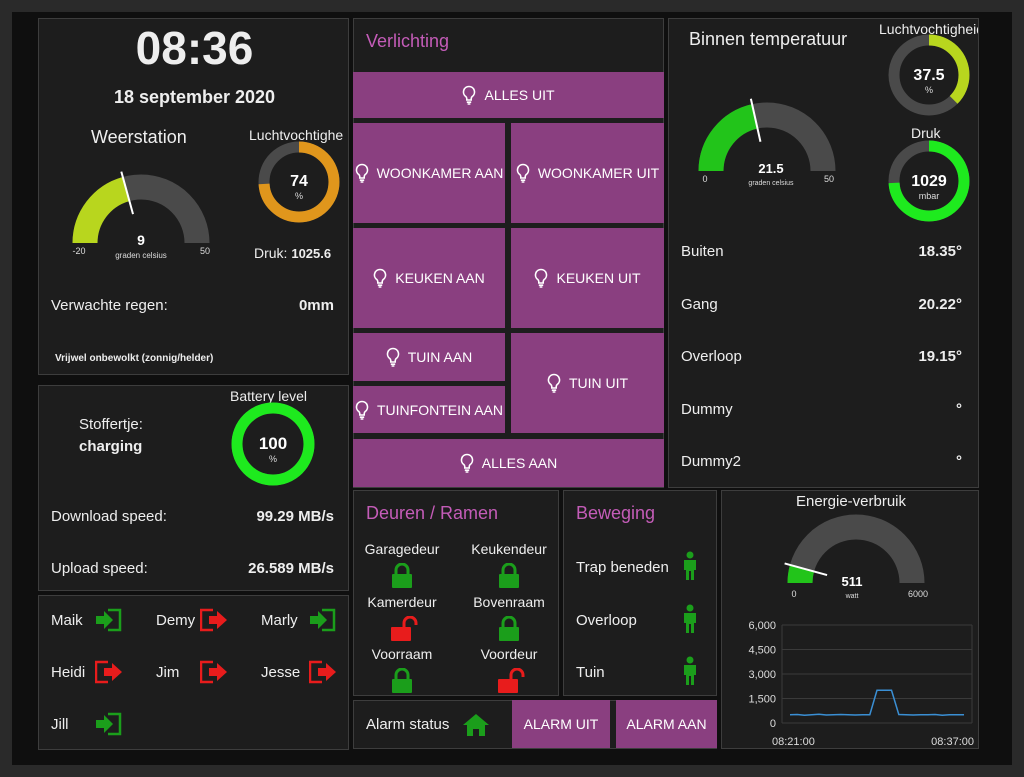 The image size is (1024, 777). I want to click on indoor-temp-max: 50, so click(829, 179).